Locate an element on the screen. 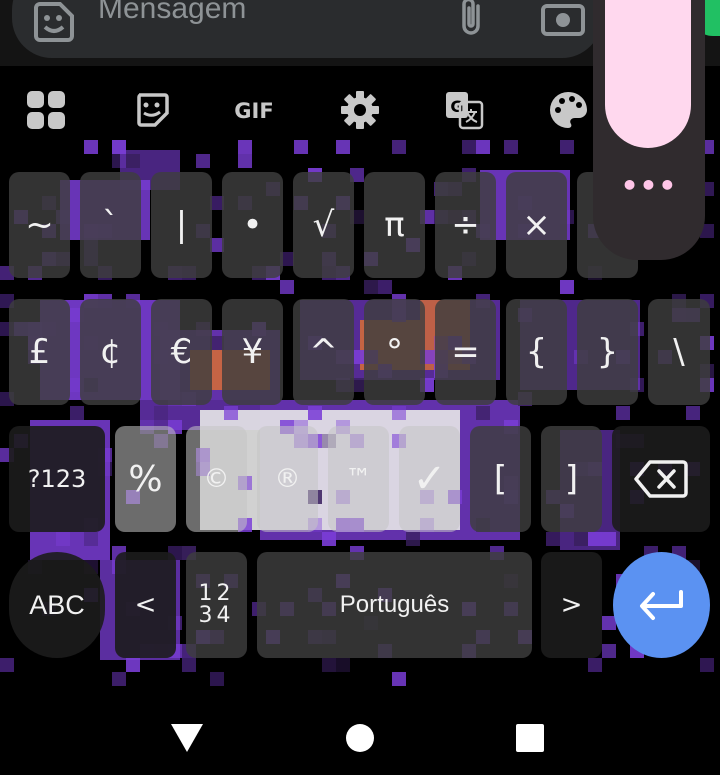 This screenshot has height=775, width=720. system-navigation-bar is located at coordinates (360, 732).